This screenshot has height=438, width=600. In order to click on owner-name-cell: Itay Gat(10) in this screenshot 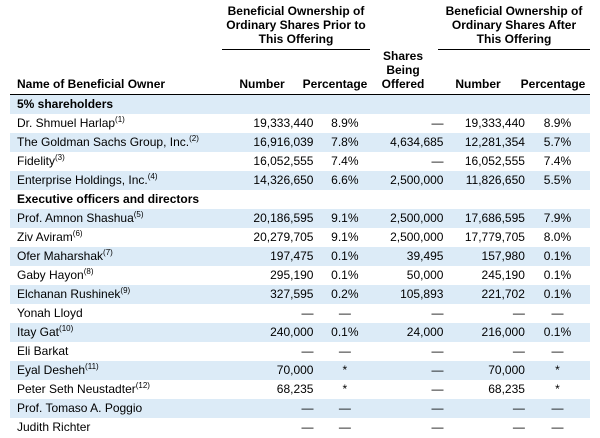, I will do `click(122, 332)`.